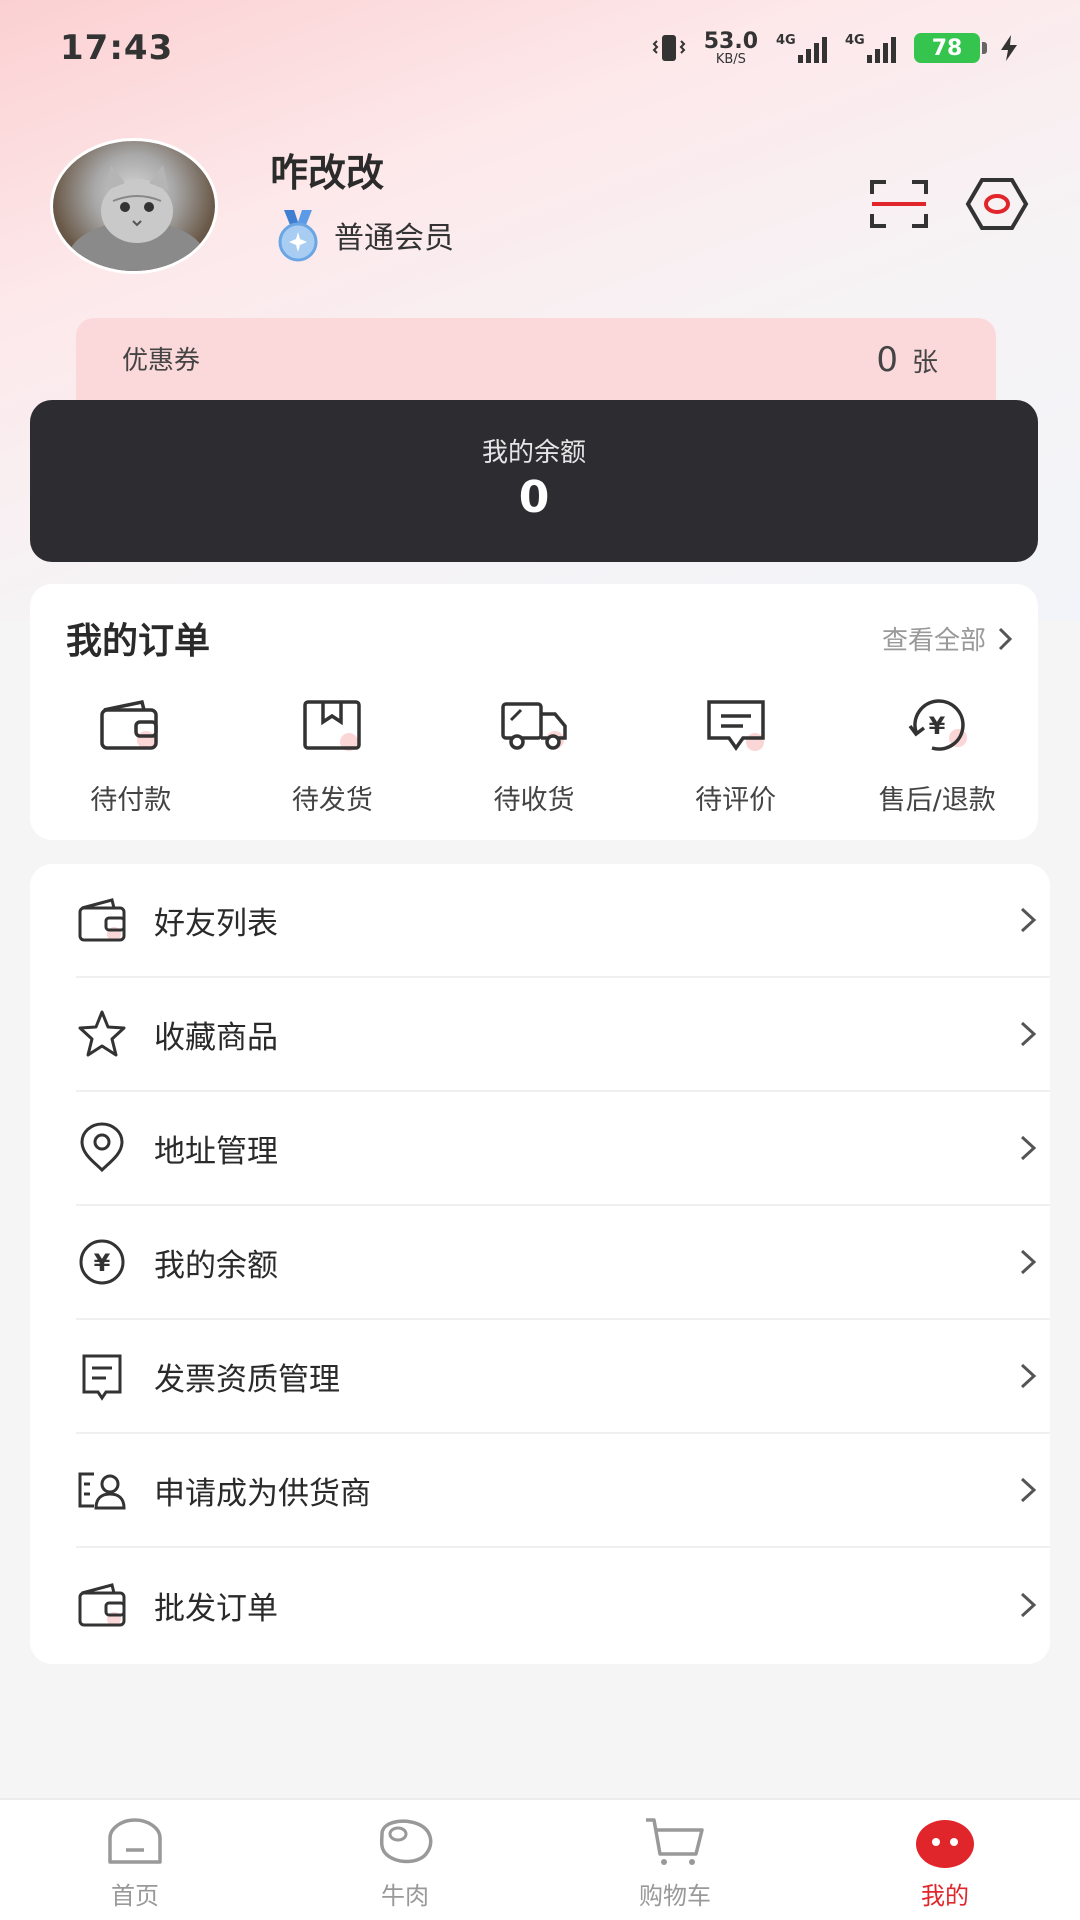 This screenshot has height=1920, width=1080. What do you see at coordinates (669, 48) in the screenshot?
I see `vibrate-icon` at bounding box center [669, 48].